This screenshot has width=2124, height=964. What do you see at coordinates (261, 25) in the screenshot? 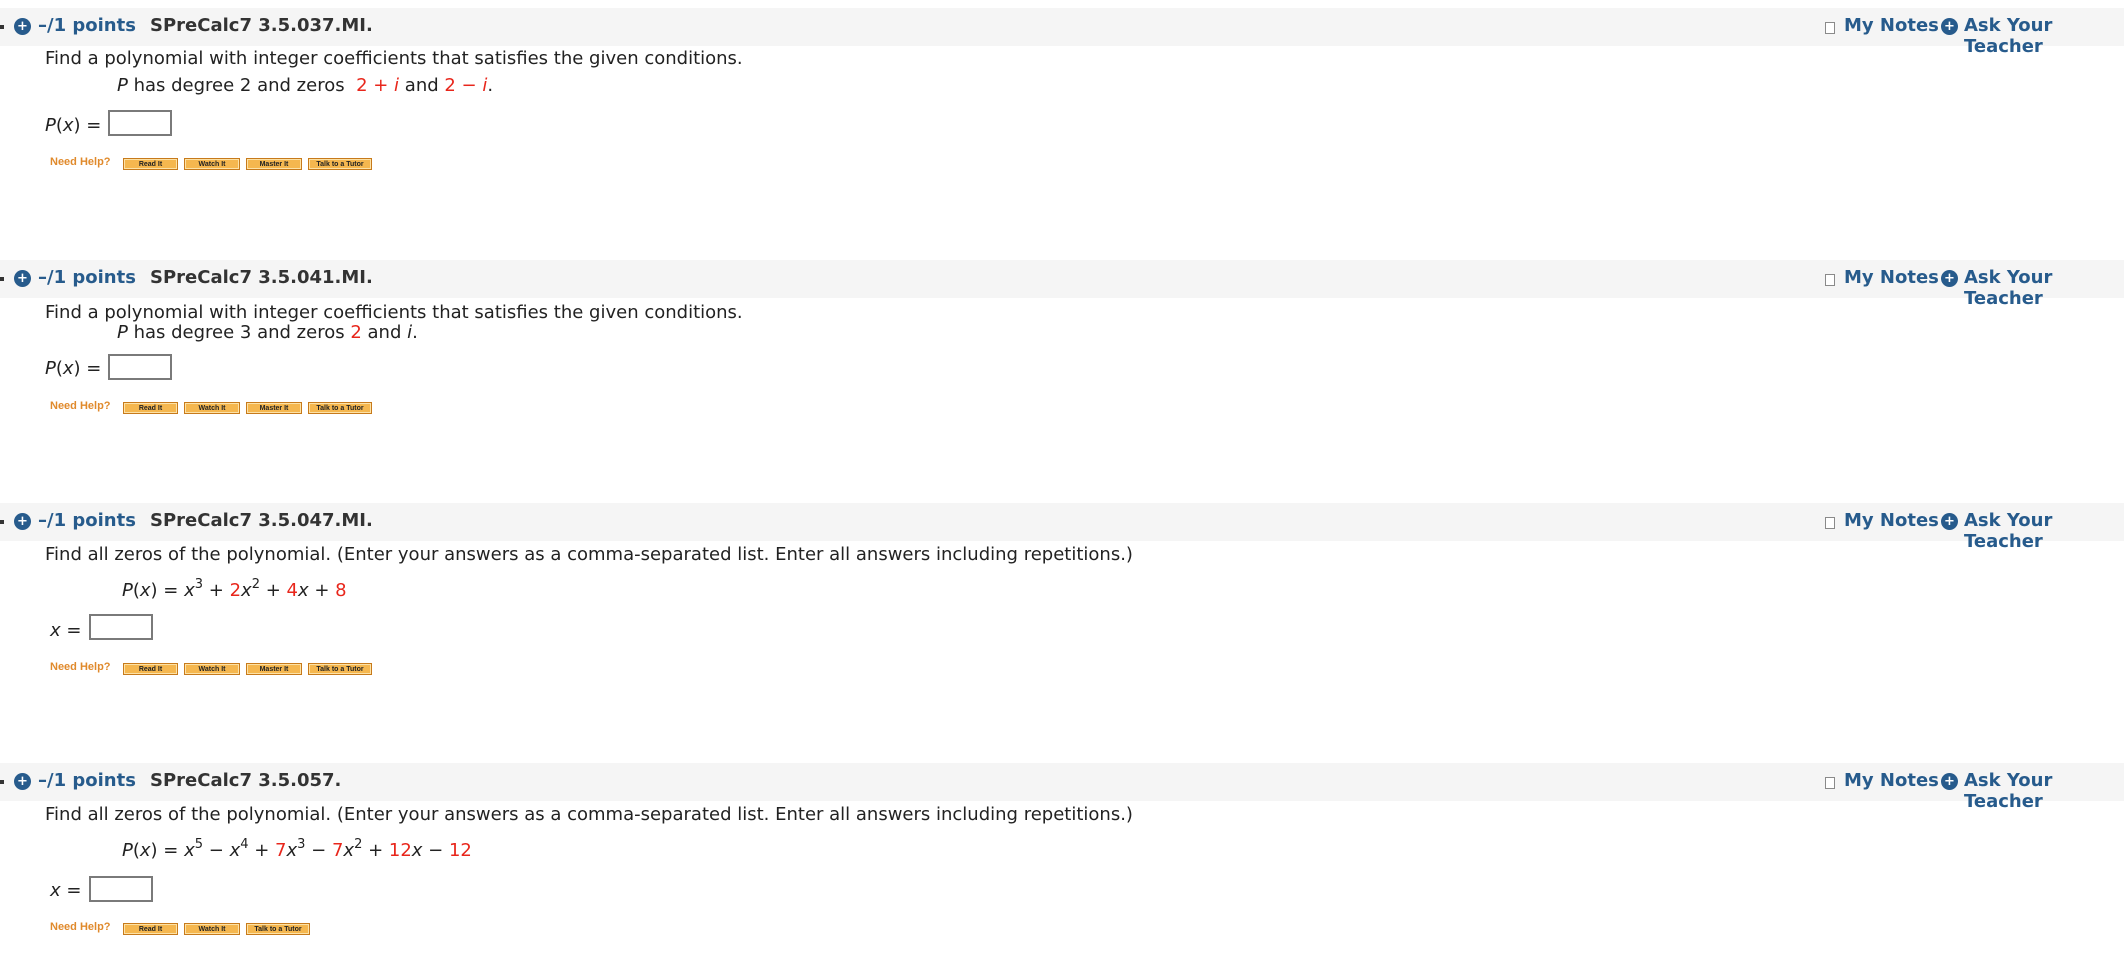
I see `question-id: SPreCalc7 3.5.037.MI.` at bounding box center [261, 25].